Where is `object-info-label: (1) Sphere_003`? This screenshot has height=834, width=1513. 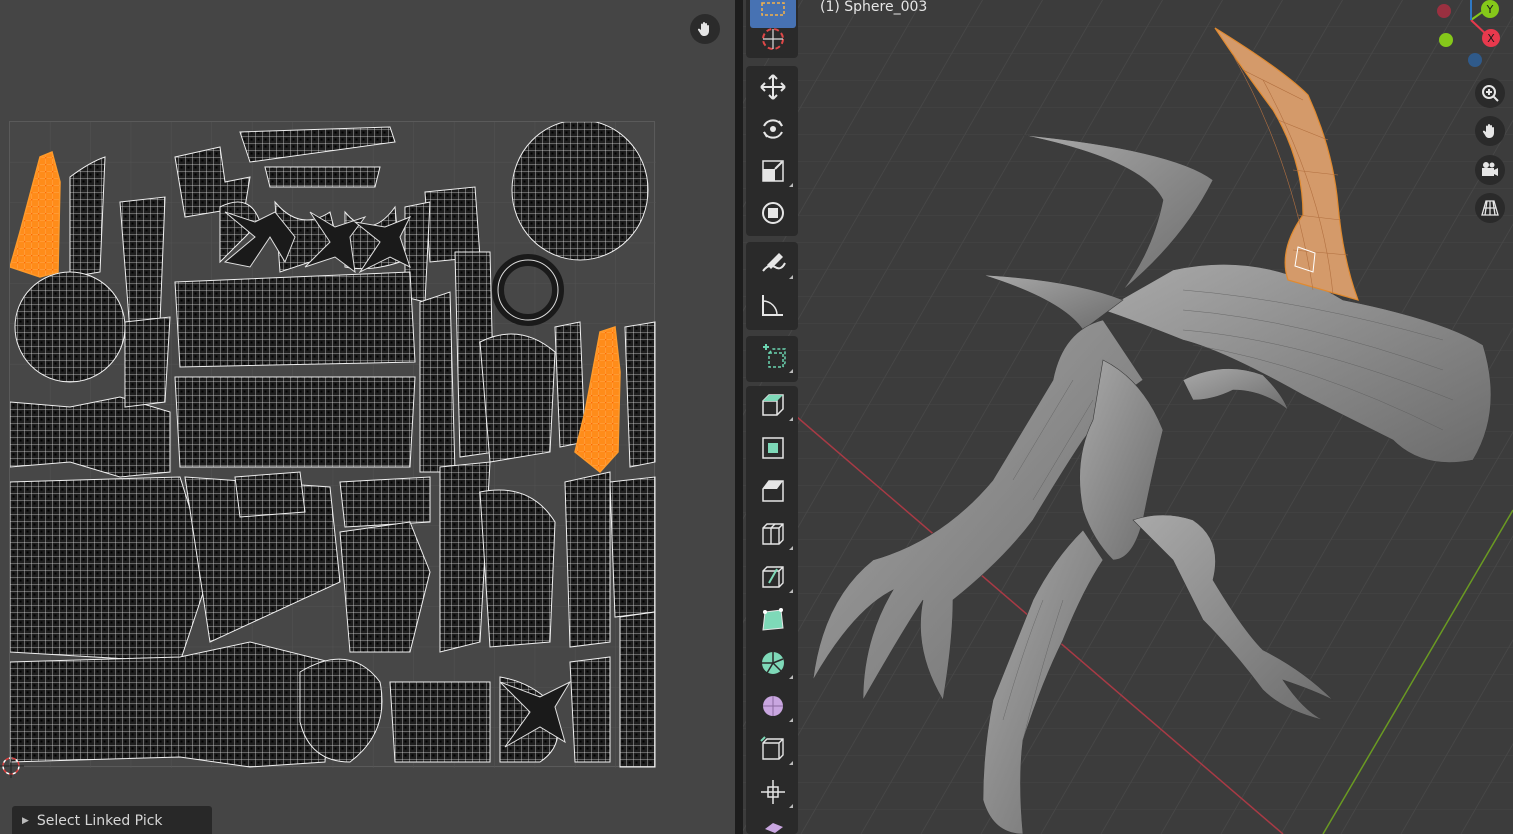
object-info-label: (1) Sphere_003 is located at coordinates (874, 7).